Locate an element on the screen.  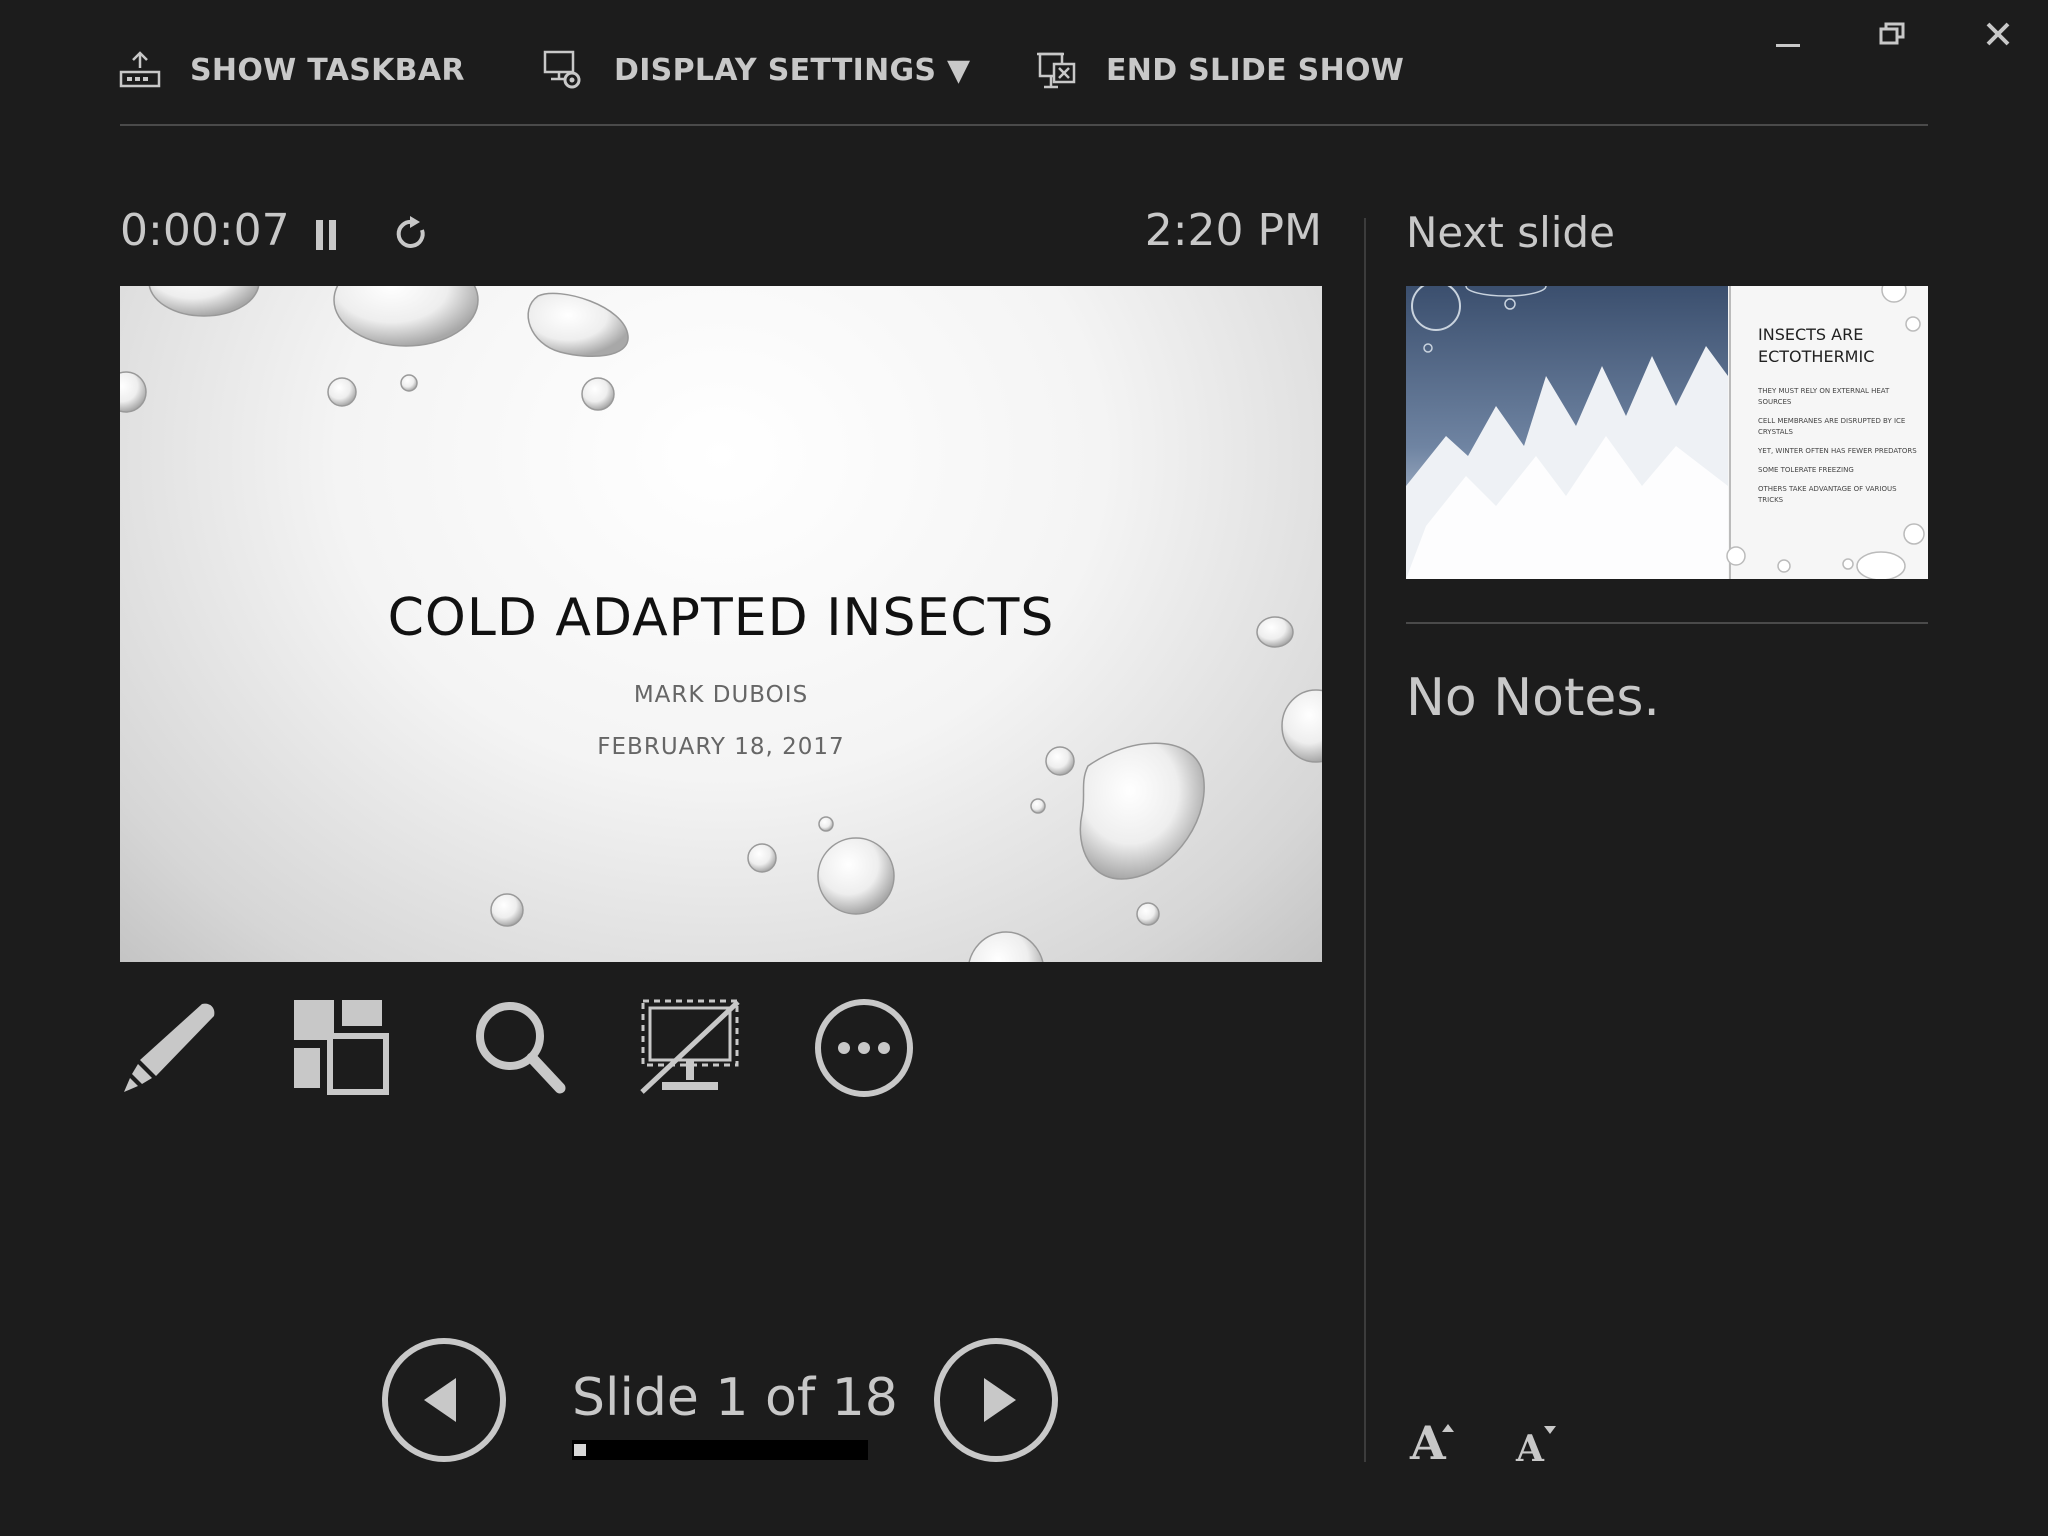
pause-icon is located at coordinates (326, 235).